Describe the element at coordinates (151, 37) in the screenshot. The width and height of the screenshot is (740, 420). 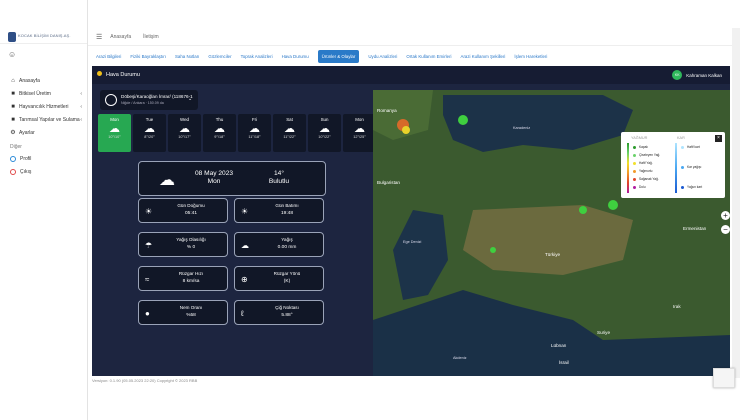
I see `topbar-link-iletisim: İletişim` at that location.